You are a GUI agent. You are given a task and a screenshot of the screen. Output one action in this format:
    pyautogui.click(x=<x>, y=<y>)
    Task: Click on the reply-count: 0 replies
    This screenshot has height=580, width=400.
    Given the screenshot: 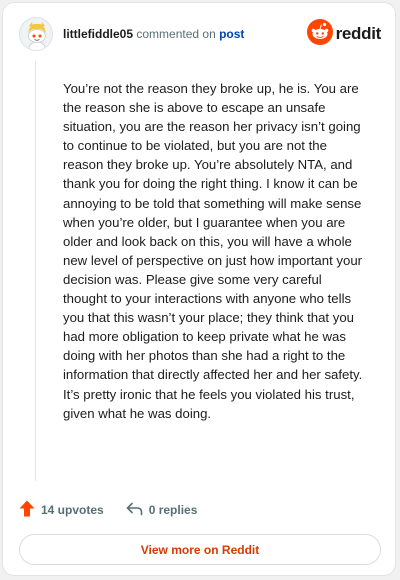 What is the action you would take?
    pyautogui.click(x=173, y=510)
    